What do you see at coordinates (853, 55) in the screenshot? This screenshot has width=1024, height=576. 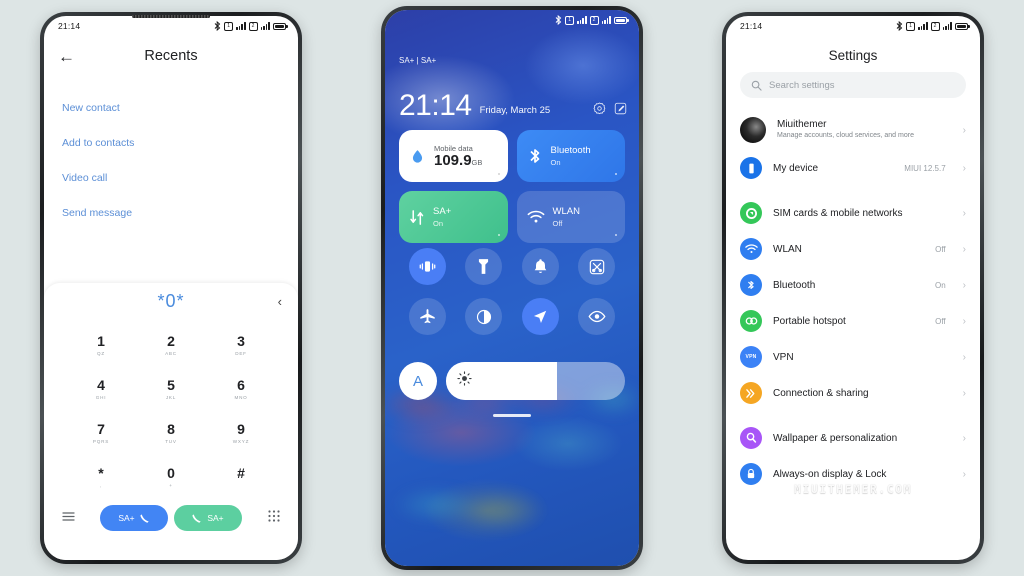 I see `page-title: Settings` at bounding box center [853, 55].